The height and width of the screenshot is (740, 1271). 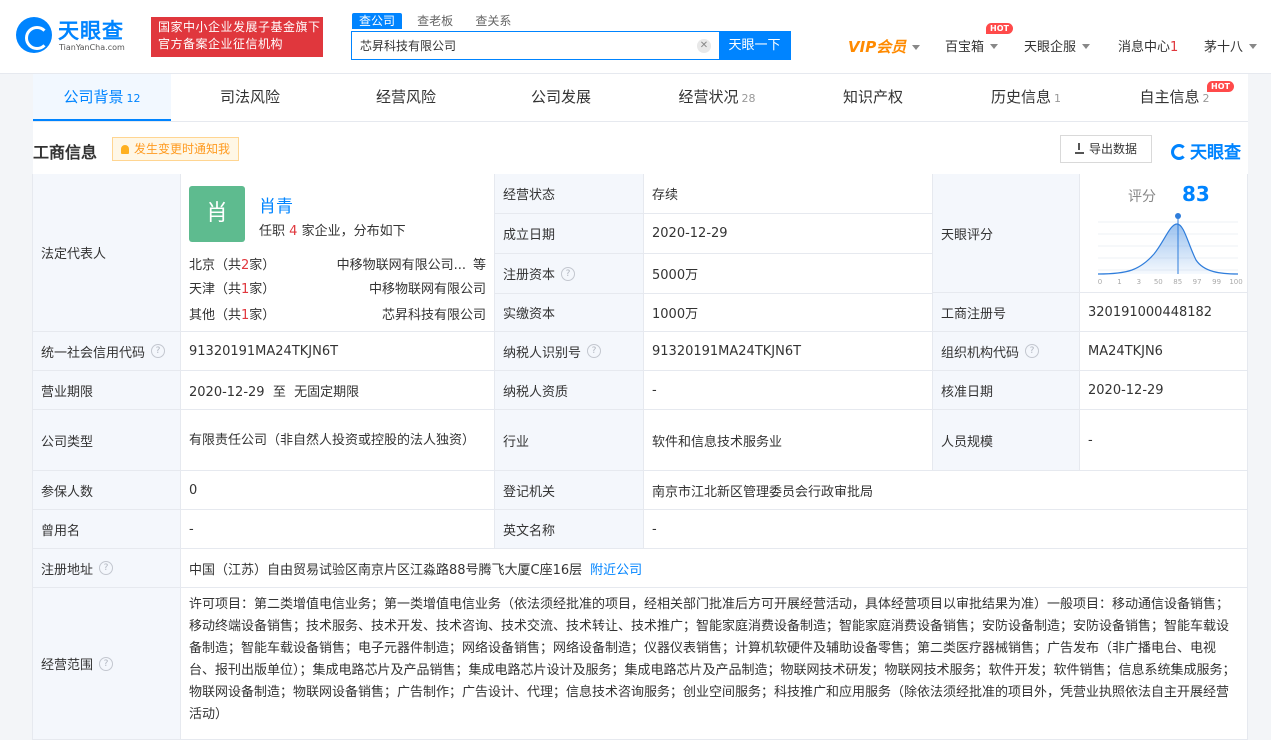 I want to click on reg-no-label: 工商注册号, so click(x=1006, y=312).